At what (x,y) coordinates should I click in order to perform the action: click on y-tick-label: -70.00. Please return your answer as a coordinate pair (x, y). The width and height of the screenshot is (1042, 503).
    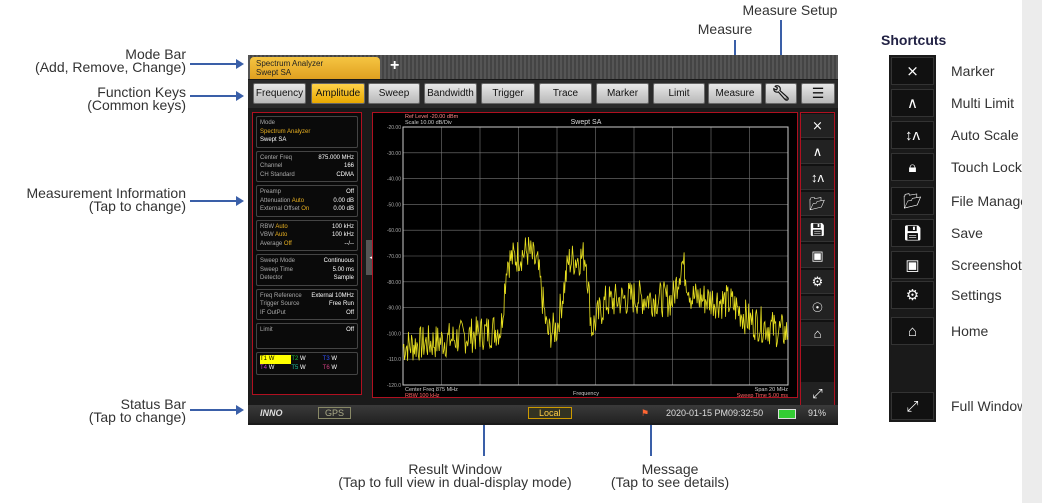
    Looking at the image, I should click on (394, 257).